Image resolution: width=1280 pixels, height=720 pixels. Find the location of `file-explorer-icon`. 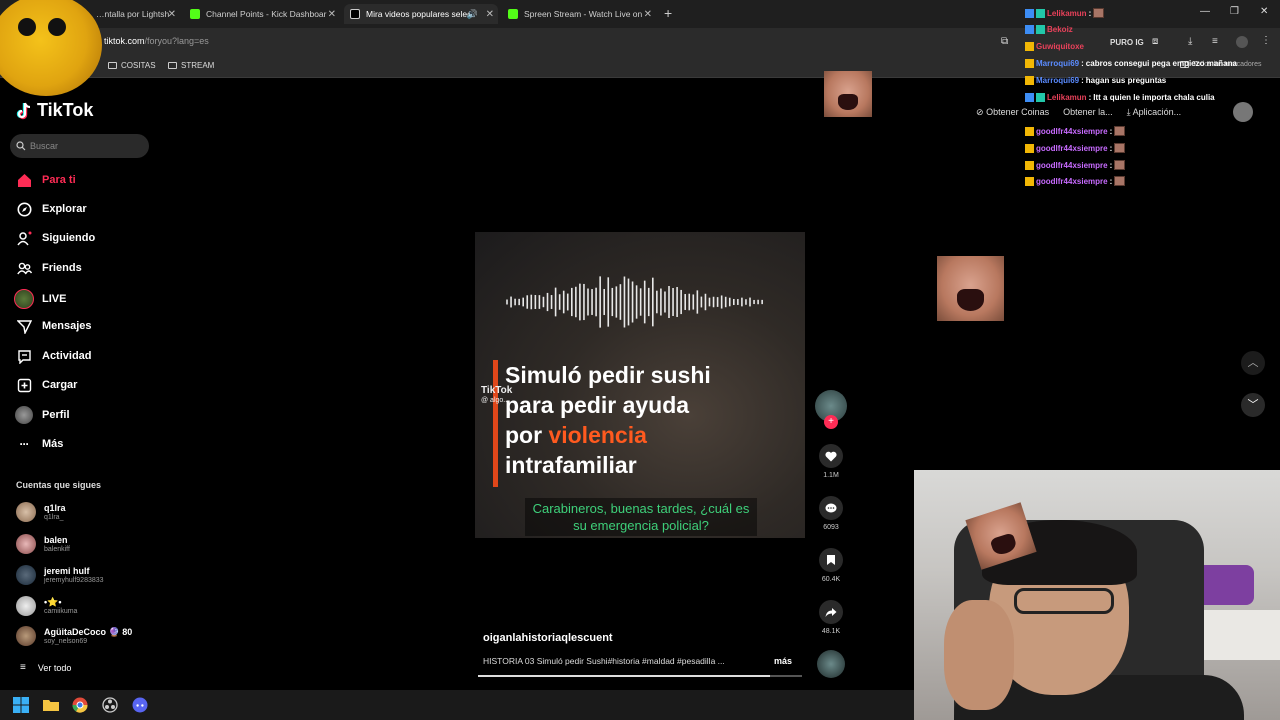

file-explorer-icon is located at coordinates (51, 705).